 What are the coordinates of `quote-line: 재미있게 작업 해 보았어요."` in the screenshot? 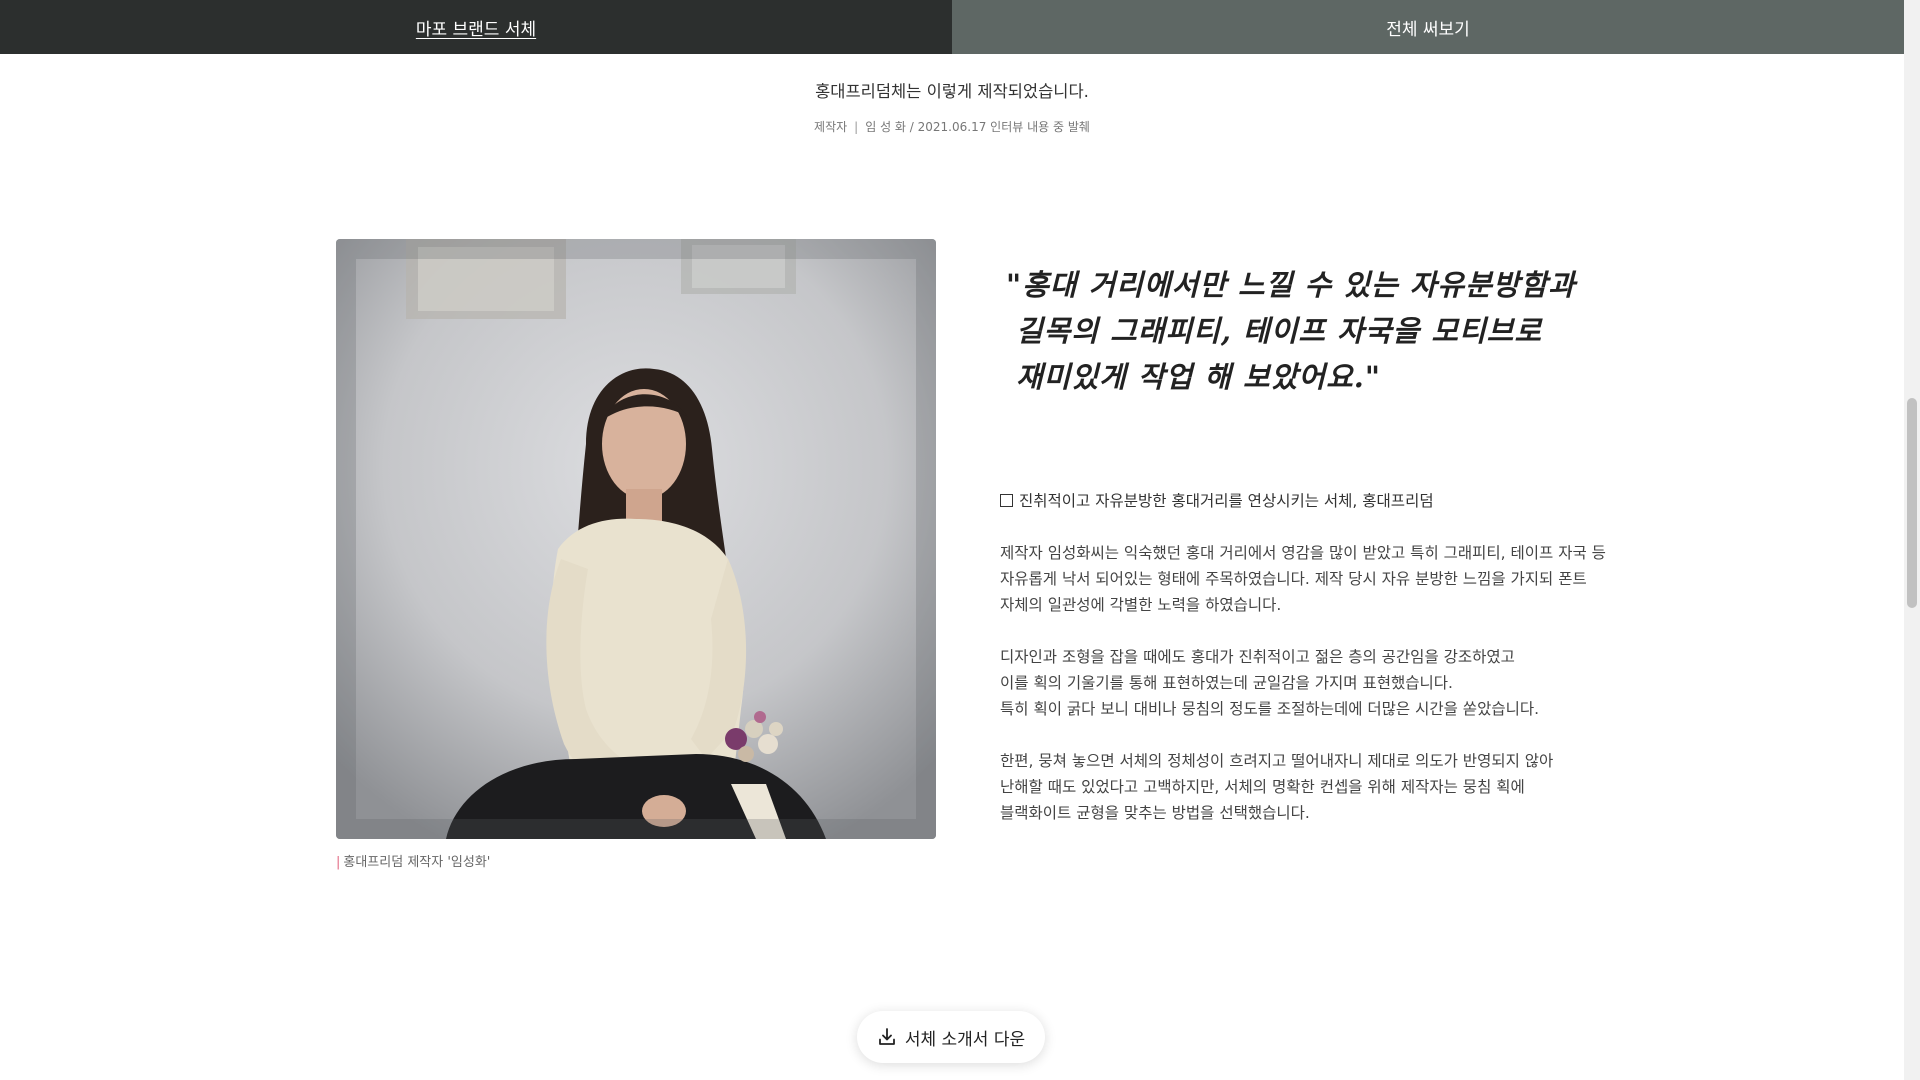 It's located at (1198, 377).